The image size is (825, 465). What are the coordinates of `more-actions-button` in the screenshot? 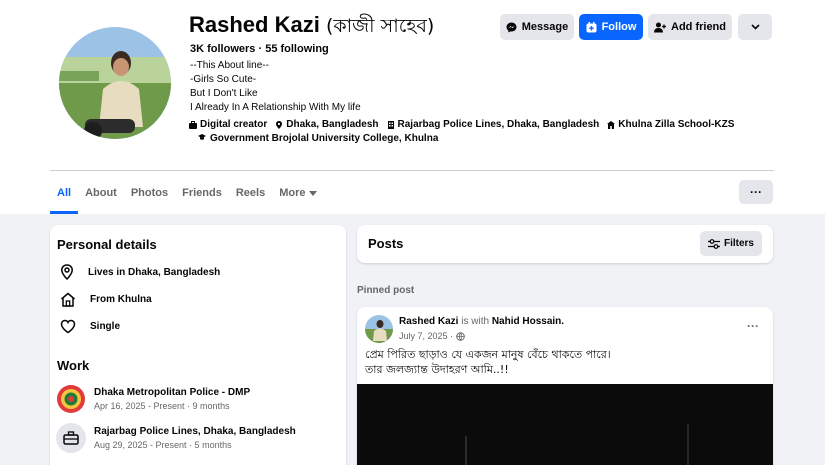 It's located at (755, 27).